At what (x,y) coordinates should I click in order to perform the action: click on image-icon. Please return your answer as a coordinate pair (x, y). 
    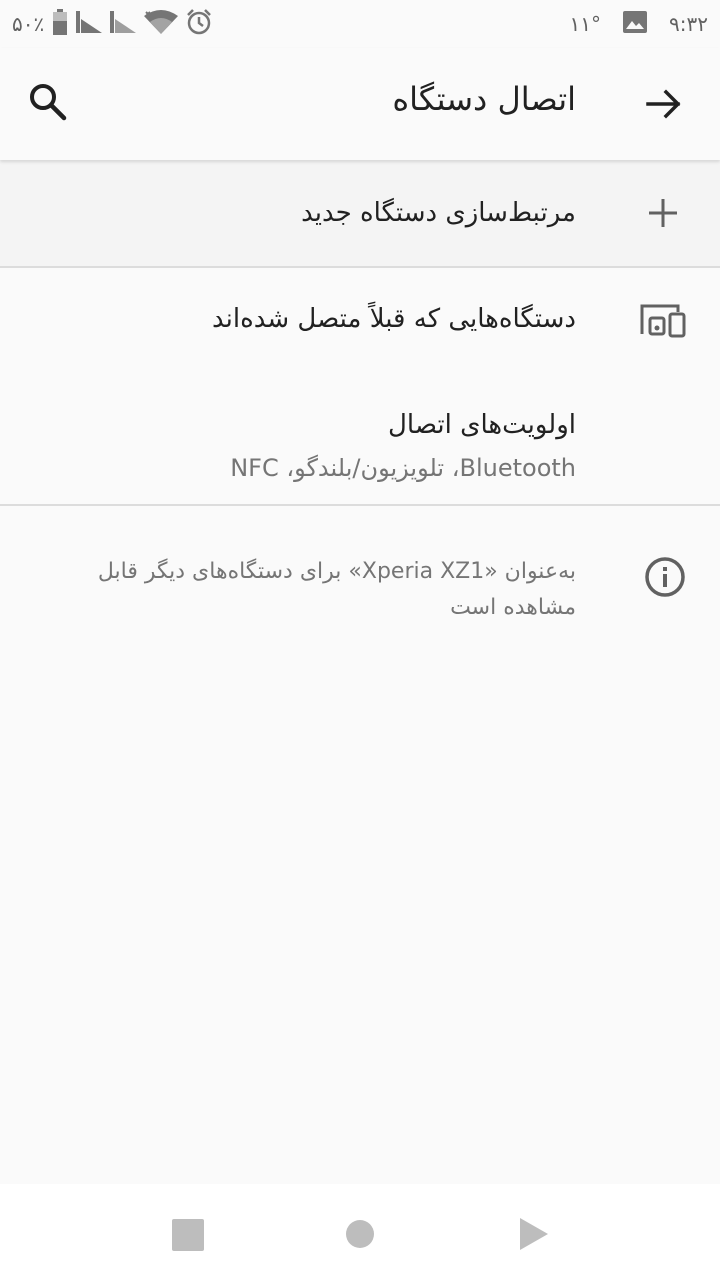
    Looking at the image, I should click on (635, 24).